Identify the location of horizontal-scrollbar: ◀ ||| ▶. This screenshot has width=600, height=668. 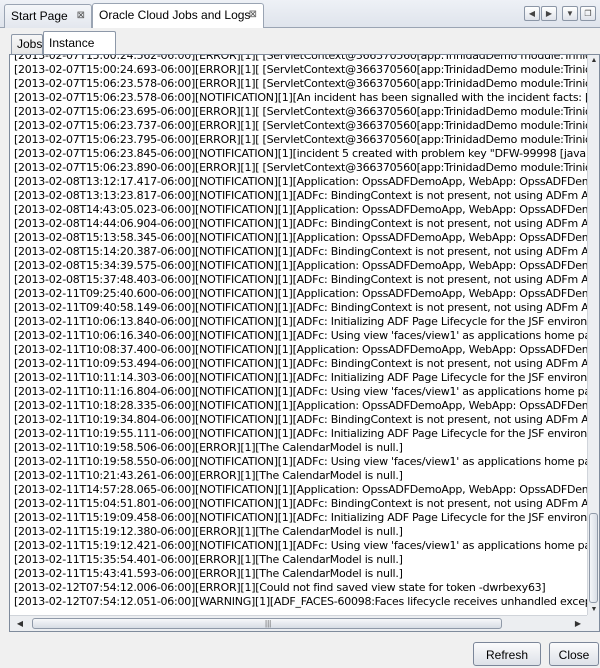
(299, 623).